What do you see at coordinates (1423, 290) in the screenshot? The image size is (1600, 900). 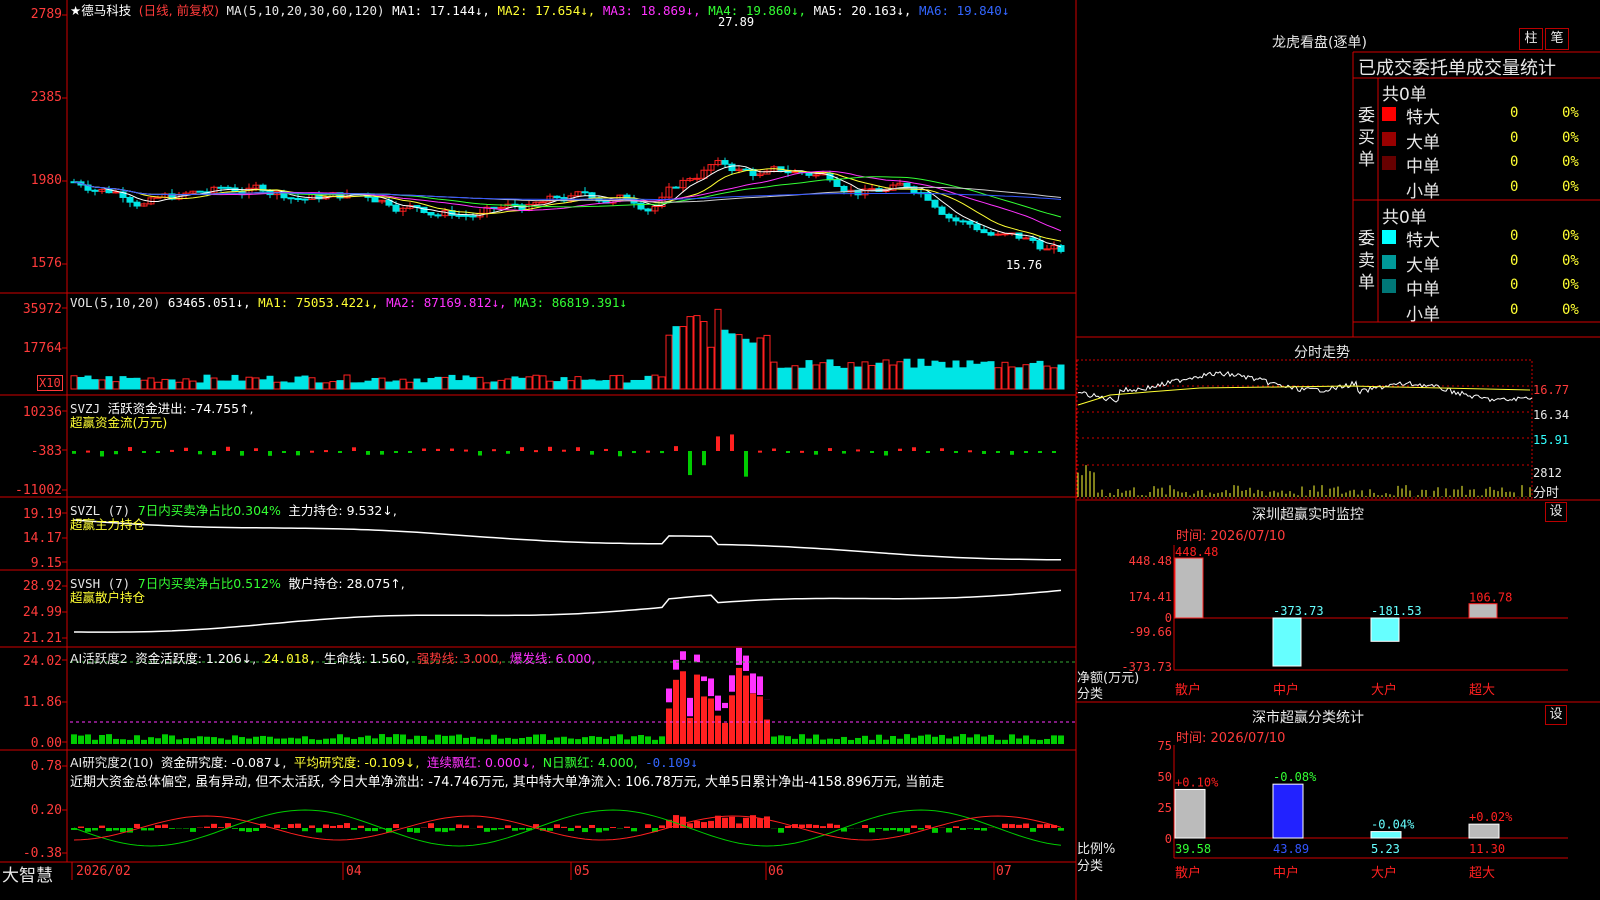 I see `sell-order-type: 中单` at bounding box center [1423, 290].